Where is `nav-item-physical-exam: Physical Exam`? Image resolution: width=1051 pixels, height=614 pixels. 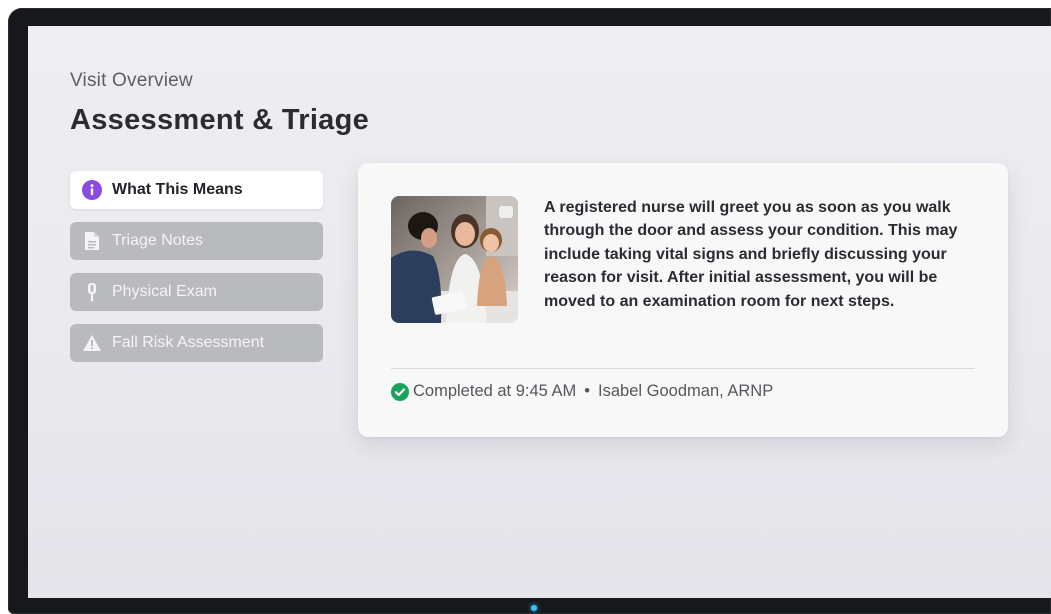
nav-item-physical-exam: Physical Exam is located at coordinates (196, 292).